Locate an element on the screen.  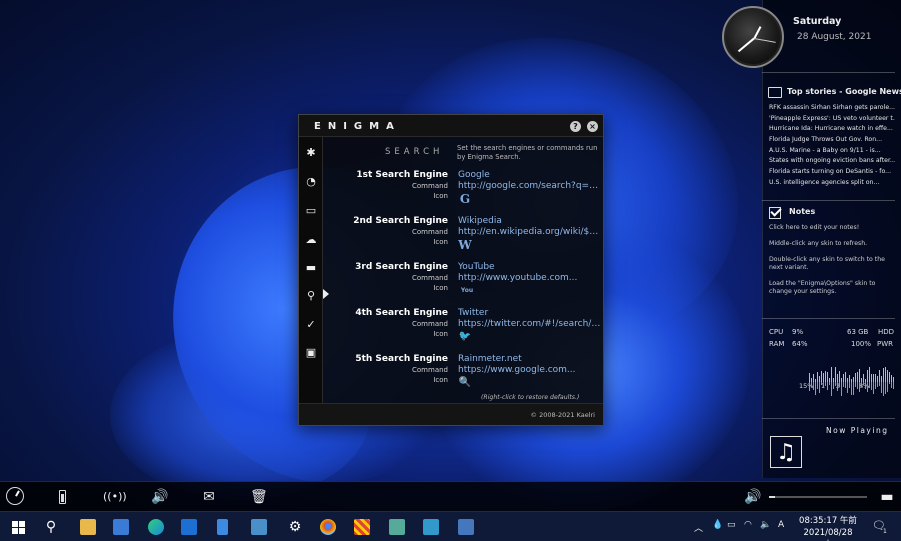
options-nav: ✱ ◔ ▭ ☁ ▬ ⚲ ✓ ▣ is located at coordinates (311, 270).